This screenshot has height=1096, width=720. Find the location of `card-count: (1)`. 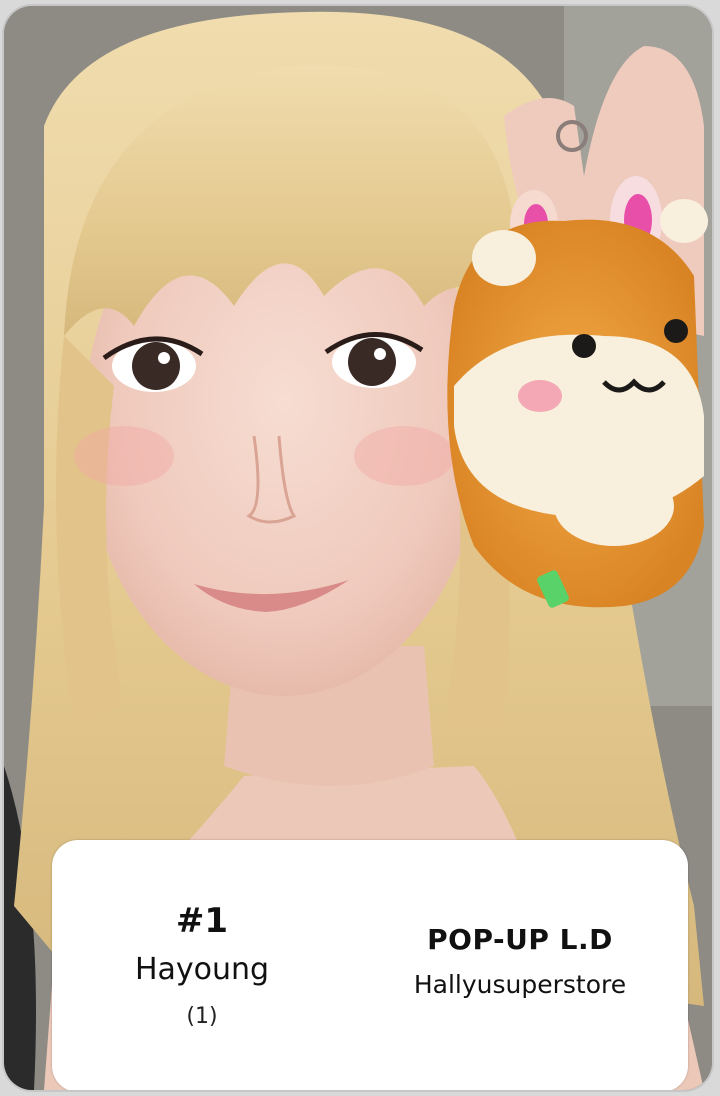

card-count: (1) is located at coordinates (202, 1016).